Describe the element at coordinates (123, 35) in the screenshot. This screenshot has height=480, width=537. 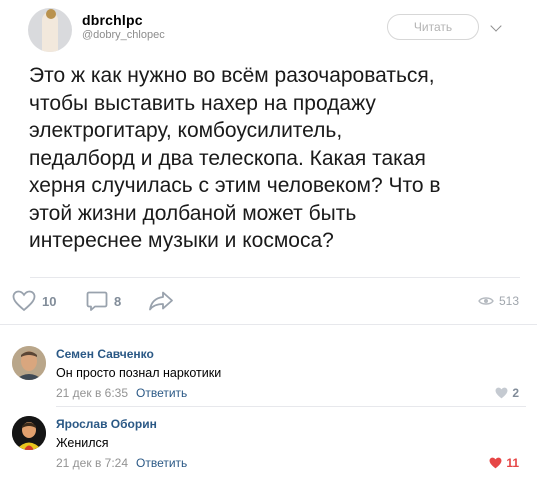
I see `author-handle: @dobry_chlopec` at that location.